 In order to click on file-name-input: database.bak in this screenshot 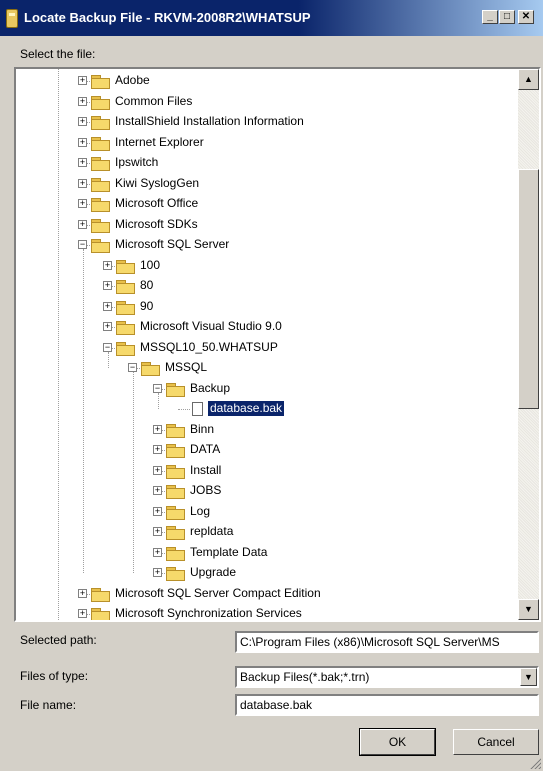, I will do `click(387, 705)`.